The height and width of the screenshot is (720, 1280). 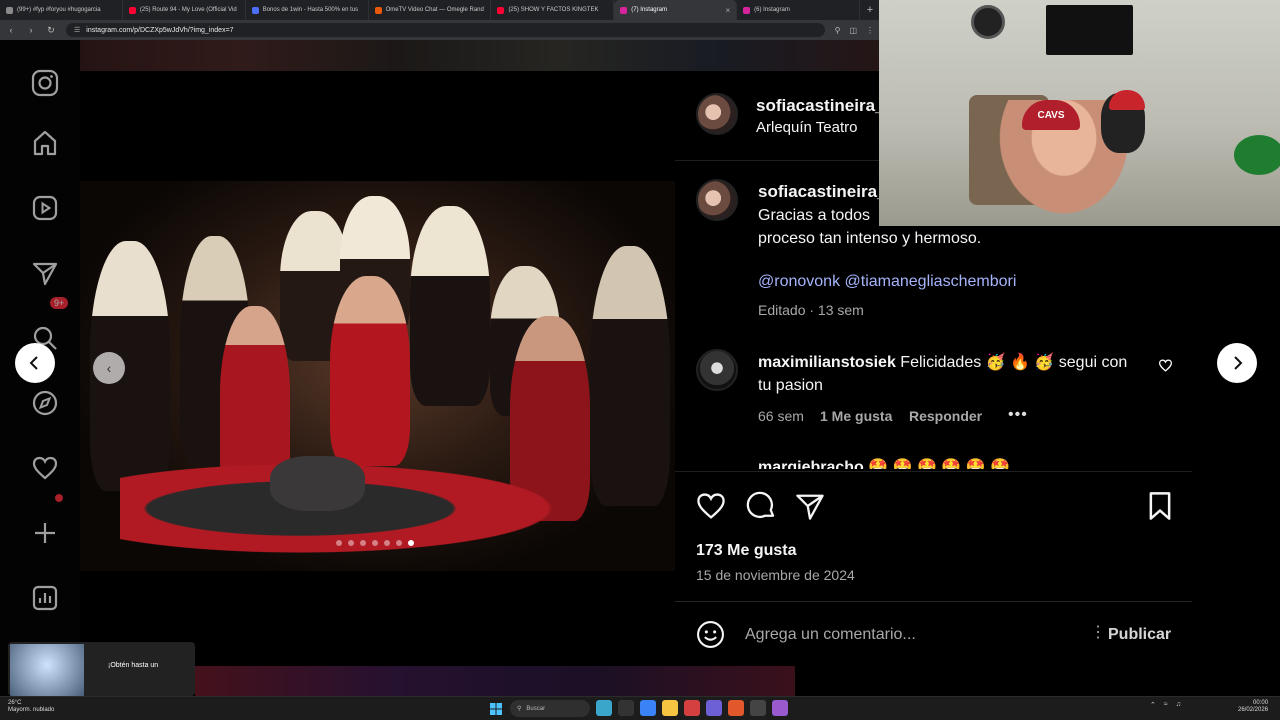 I want to click on reels-icon, so click(x=45, y=208).